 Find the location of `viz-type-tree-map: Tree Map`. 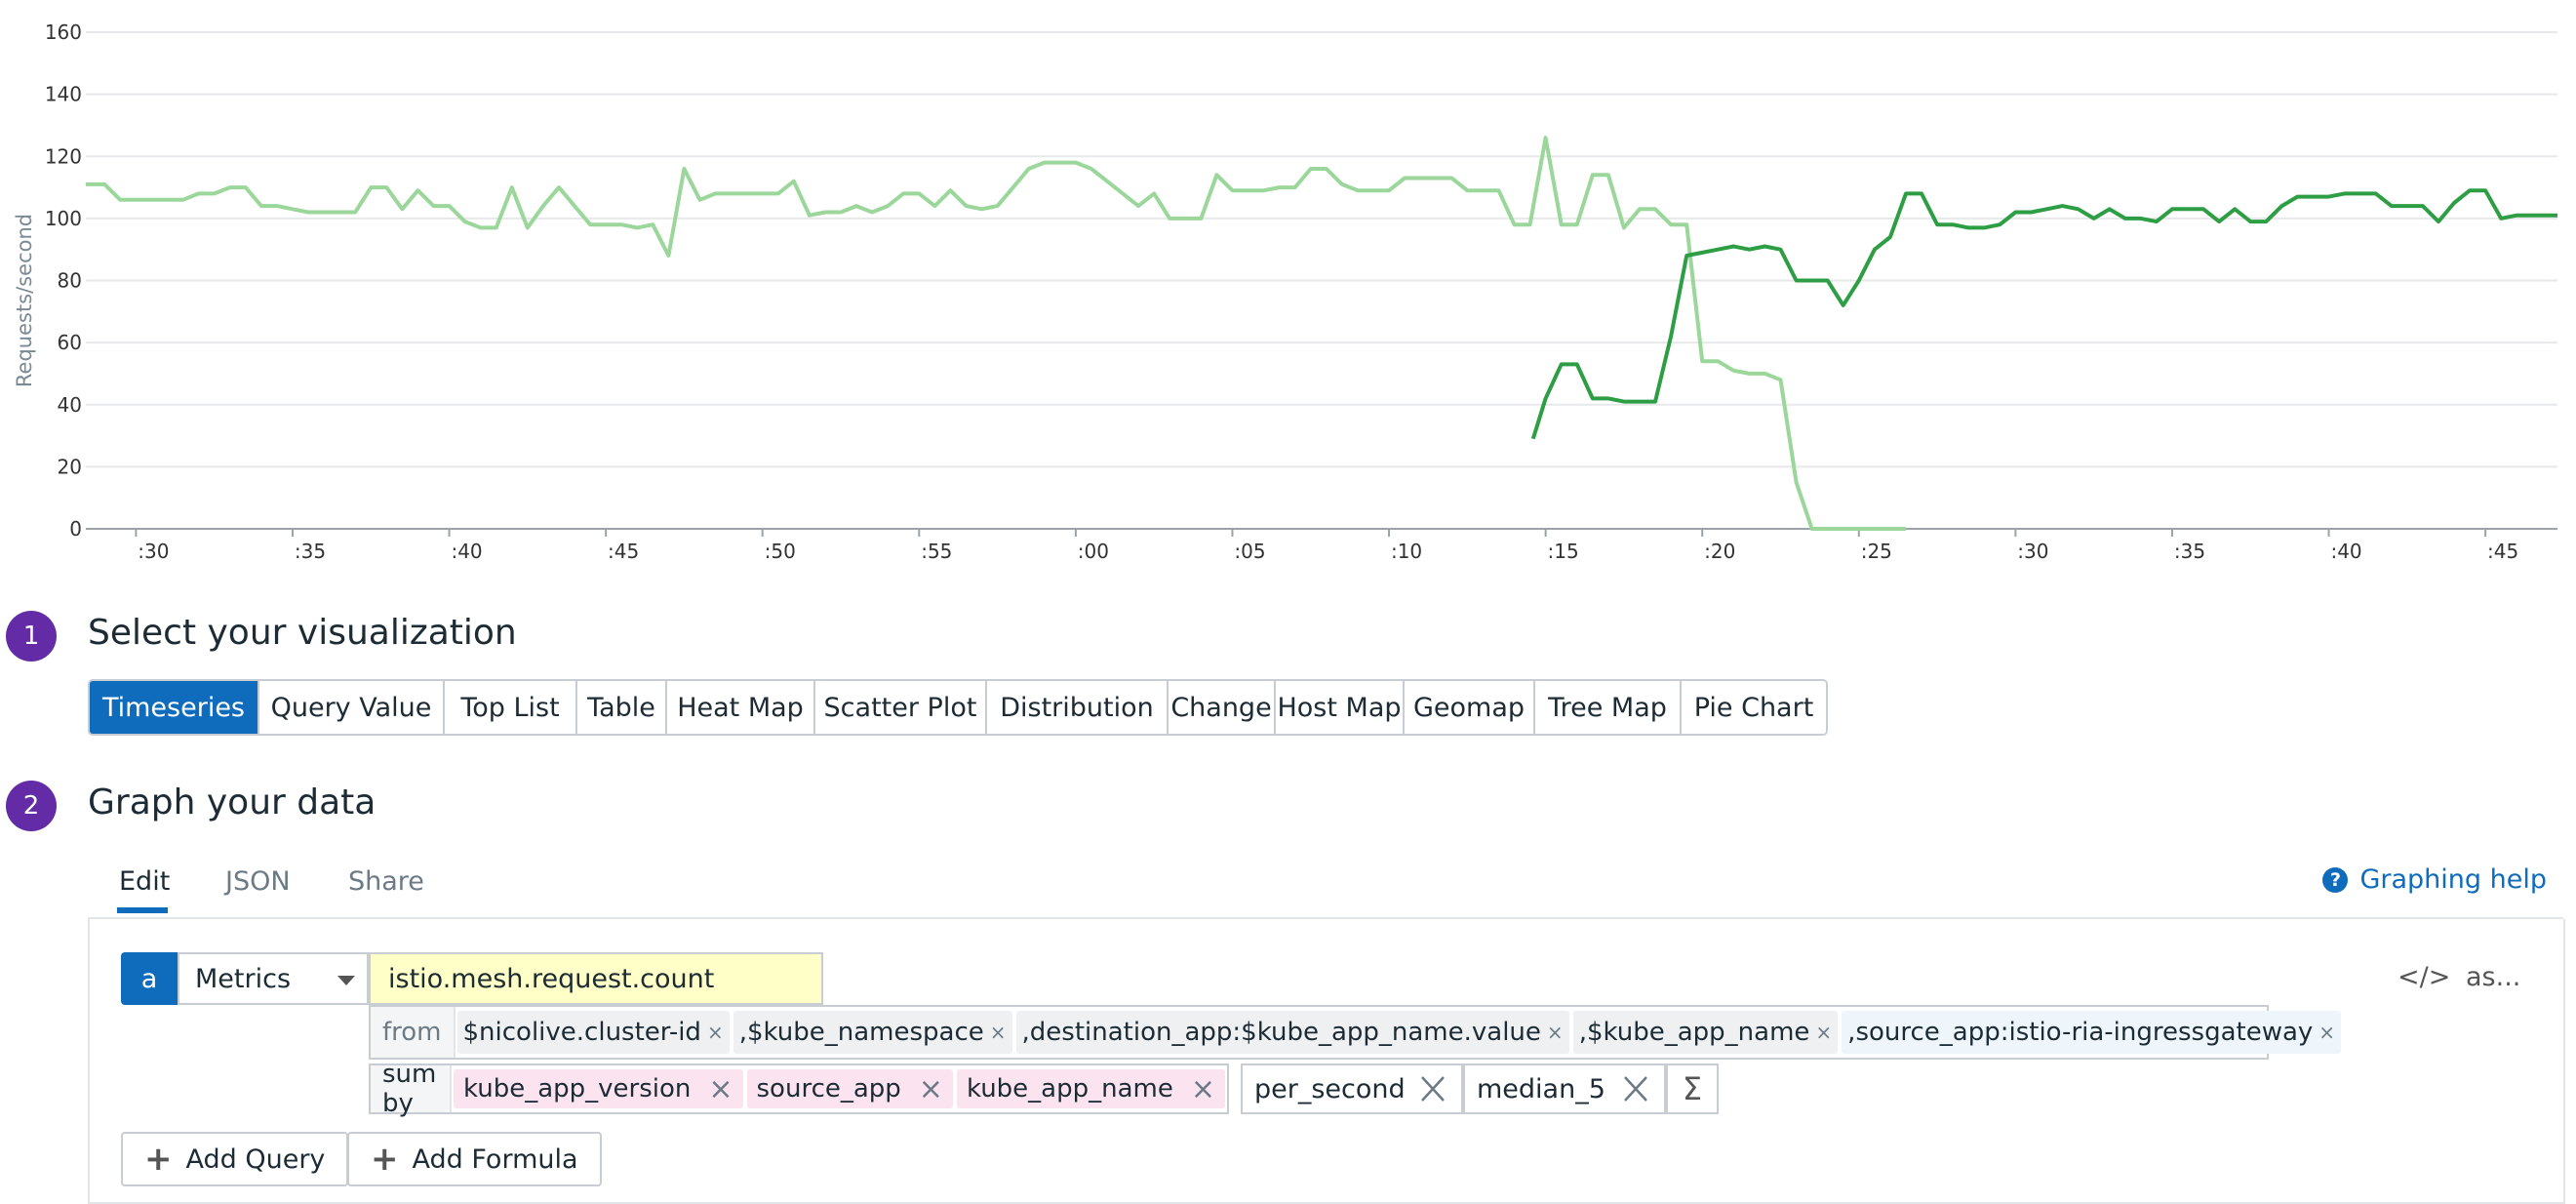

viz-type-tree-map: Tree Map is located at coordinates (1608, 707).